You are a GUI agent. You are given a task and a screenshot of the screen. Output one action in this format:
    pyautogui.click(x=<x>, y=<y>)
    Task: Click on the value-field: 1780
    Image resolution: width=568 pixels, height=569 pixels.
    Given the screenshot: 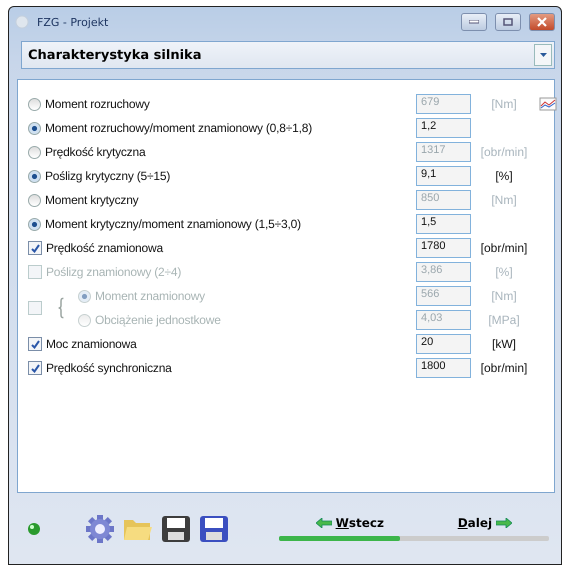 What is the action you would take?
    pyautogui.click(x=443, y=248)
    